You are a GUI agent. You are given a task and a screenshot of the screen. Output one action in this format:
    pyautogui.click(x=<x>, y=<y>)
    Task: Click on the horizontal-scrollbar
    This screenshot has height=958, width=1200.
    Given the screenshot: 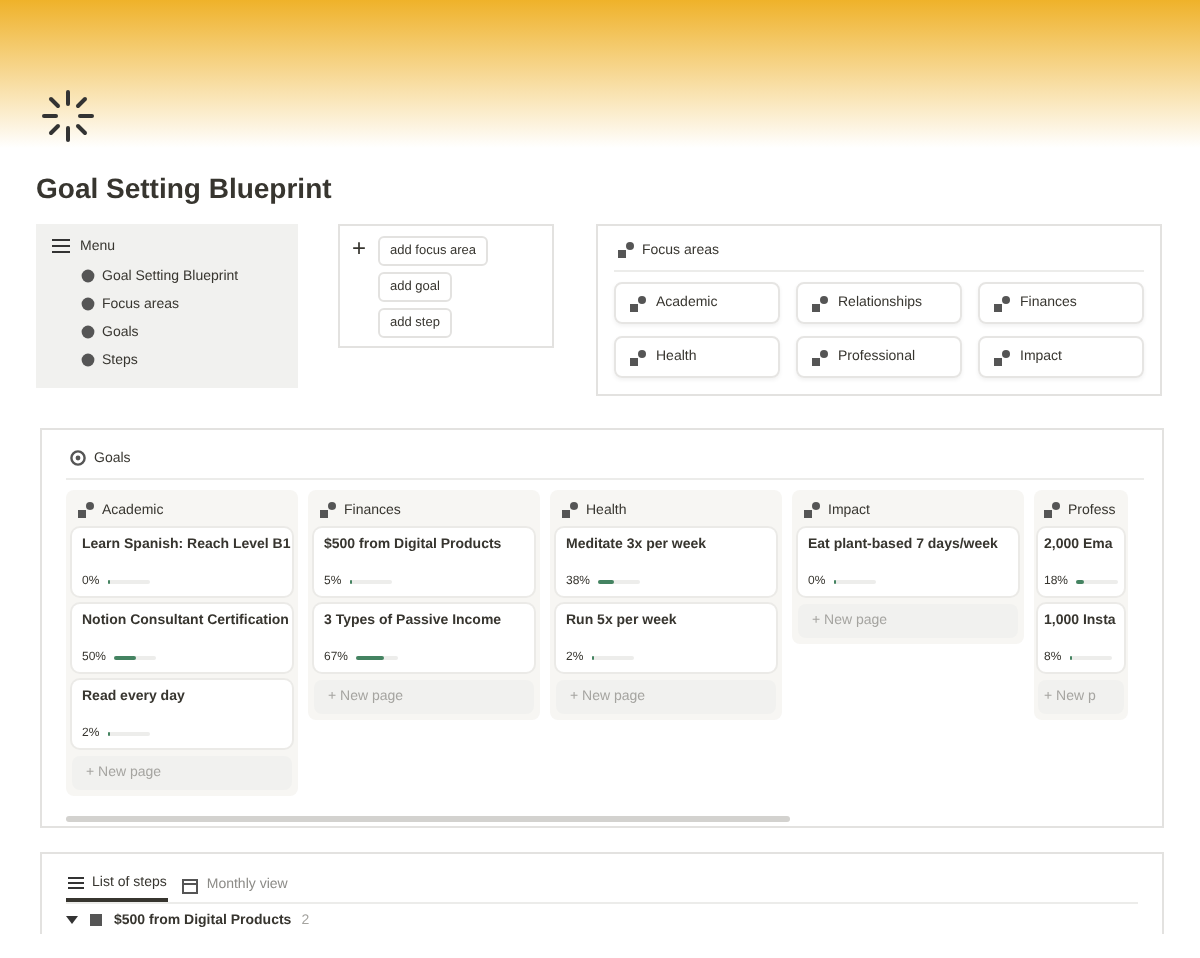 What is the action you would take?
    pyautogui.click(x=428, y=819)
    